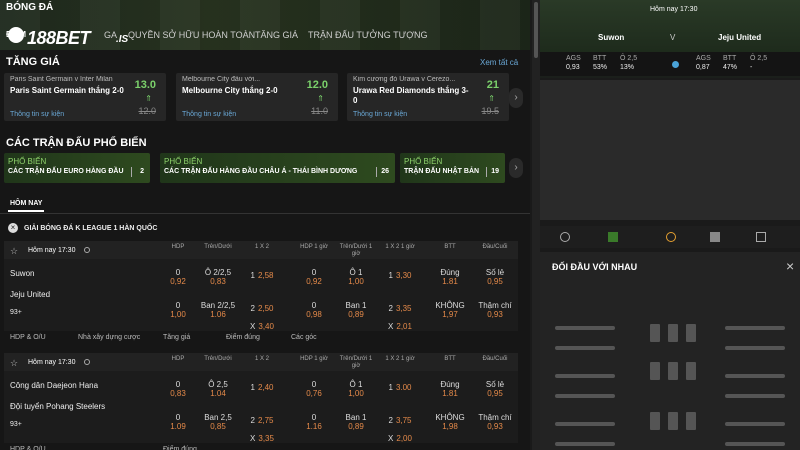 This screenshot has height=450, width=800. What do you see at coordinates (450, 426) in the screenshot?
I see `odds-value: 1,98` at bounding box center [450, 426].